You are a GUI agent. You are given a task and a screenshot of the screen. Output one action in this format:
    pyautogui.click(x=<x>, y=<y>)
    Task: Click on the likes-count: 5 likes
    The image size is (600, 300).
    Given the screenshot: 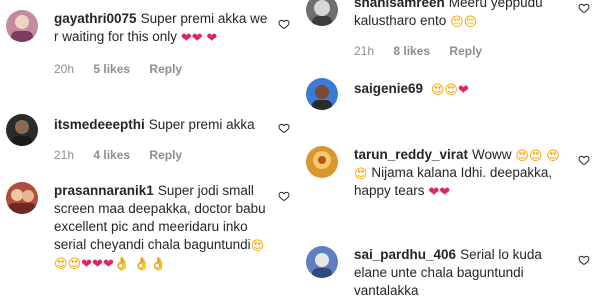 What is the action you would take?
    pyautogui.click(x=111, y=69)
    